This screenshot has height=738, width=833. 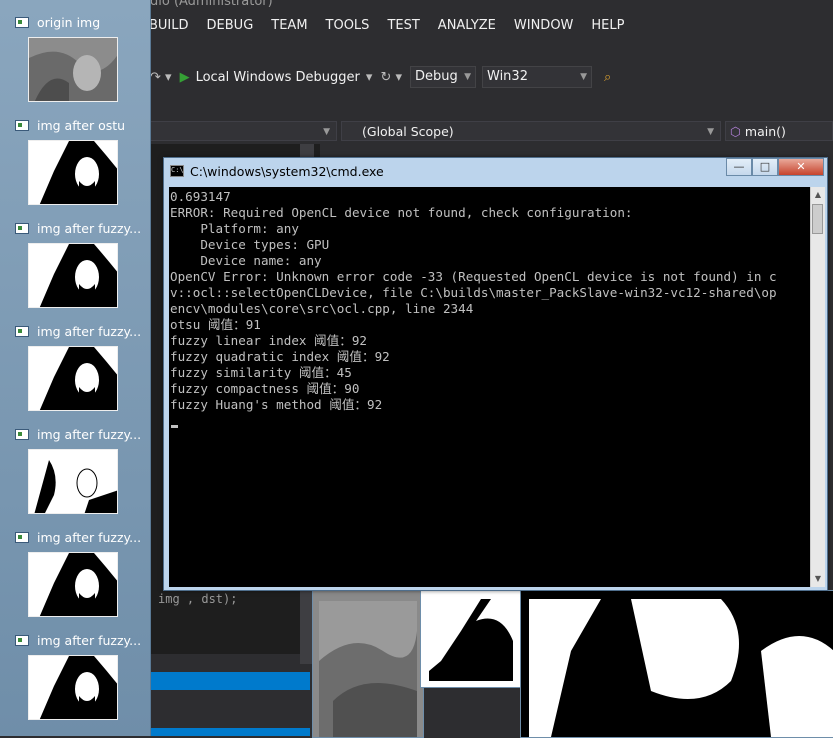 I want to click on lena-bw-large-image, so click(x=677, y=664).